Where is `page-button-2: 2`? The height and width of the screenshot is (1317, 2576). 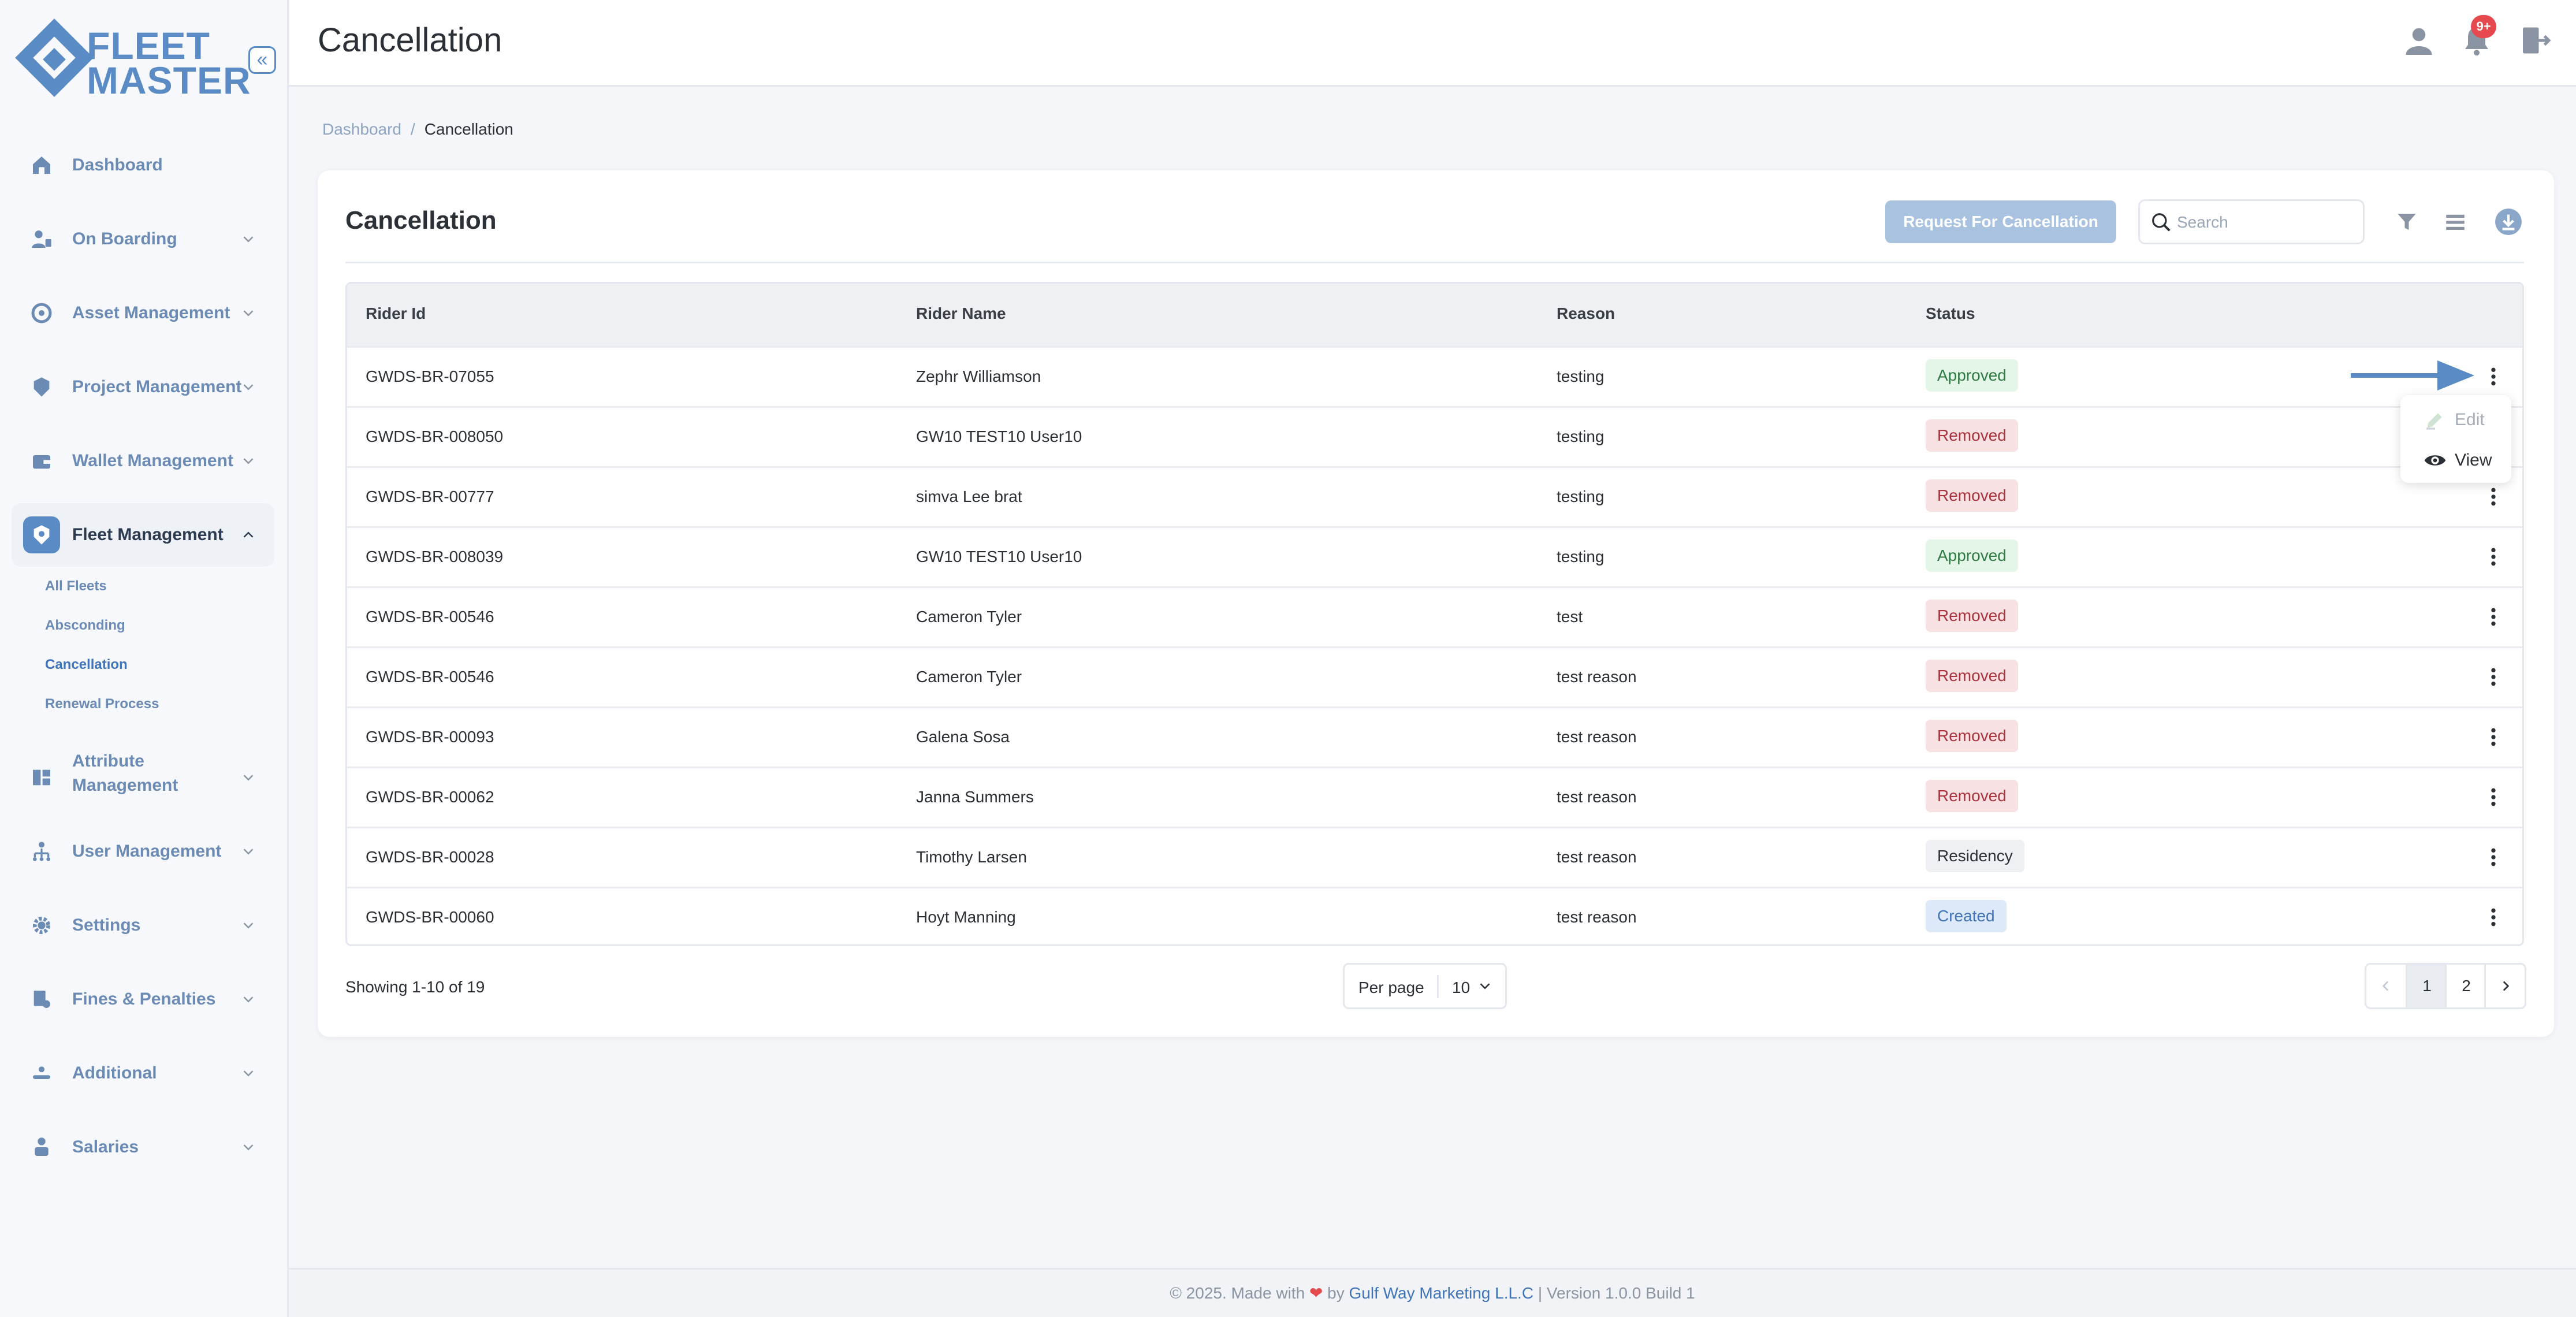
page-button-2: 2 is located at coordinates (2466, 986).